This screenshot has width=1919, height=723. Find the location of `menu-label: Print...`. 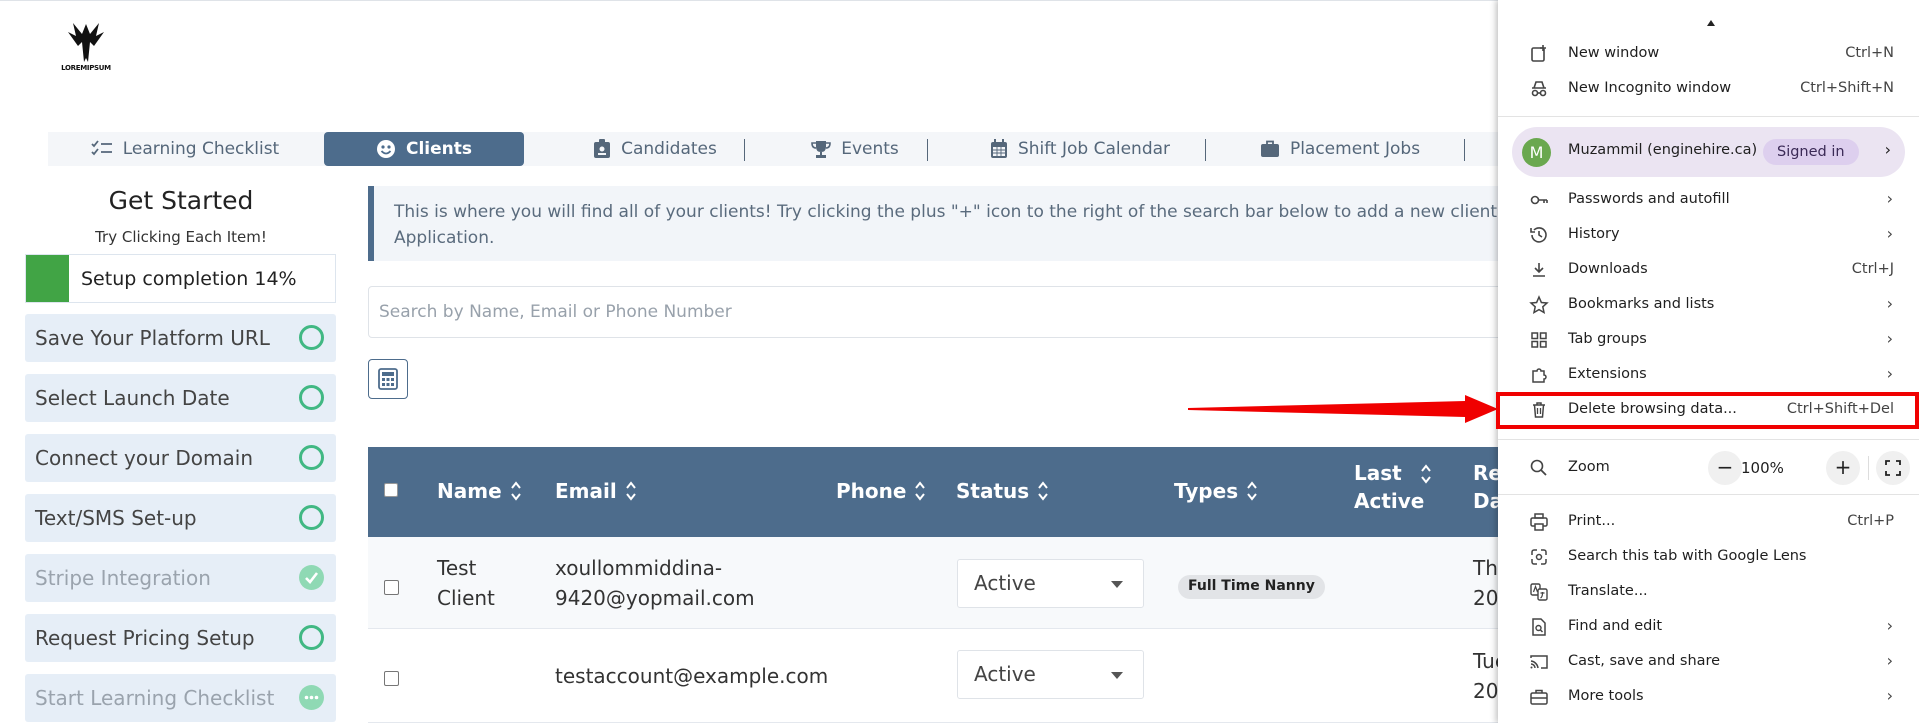

menu-label: Print... is located at coordinates (1592, 521).